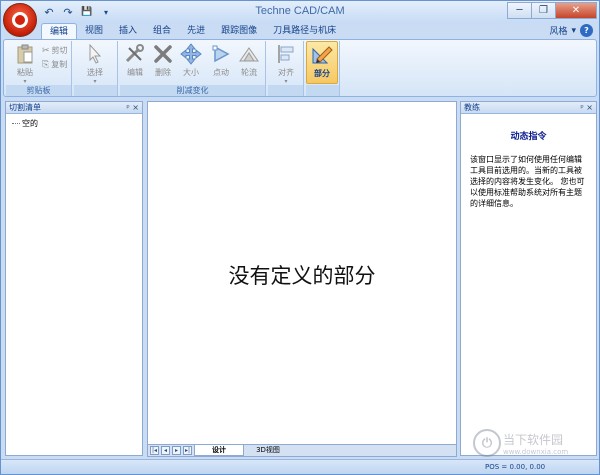 Image resolution: width=600 pixels, height=475 pixels. I want to click on contour-shape-icon, so click(249, 54).